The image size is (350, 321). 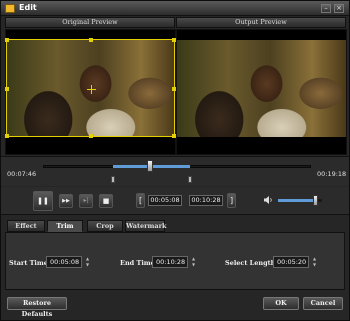 What do you see at coordinates (7, 89) in the screenshot?
I see `crop-handle-left` at bounding box center [7, 89].